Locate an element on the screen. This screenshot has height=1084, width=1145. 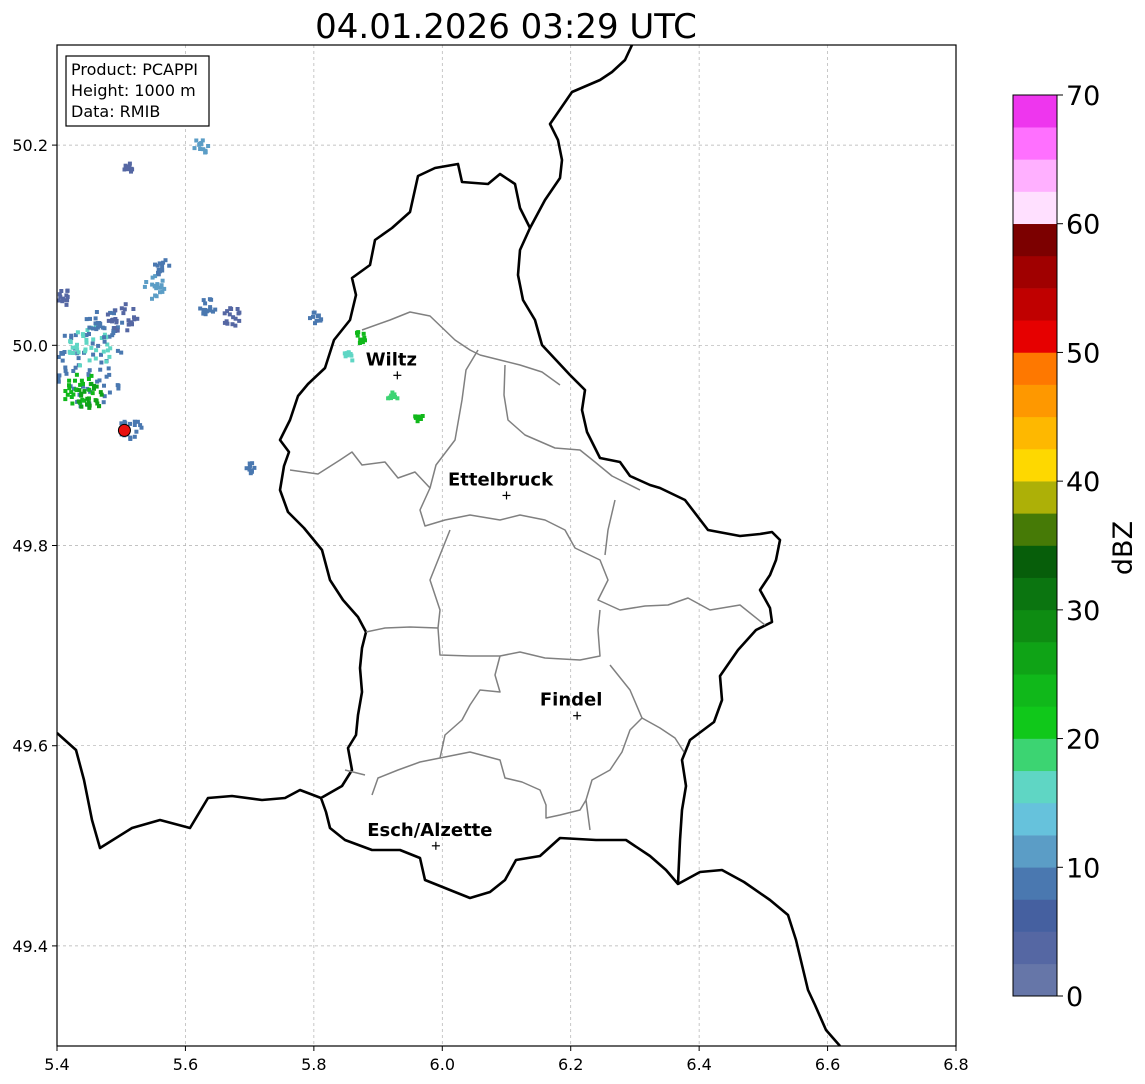
x-tick-label: 5.4 is located at coordinates (56, 1064).